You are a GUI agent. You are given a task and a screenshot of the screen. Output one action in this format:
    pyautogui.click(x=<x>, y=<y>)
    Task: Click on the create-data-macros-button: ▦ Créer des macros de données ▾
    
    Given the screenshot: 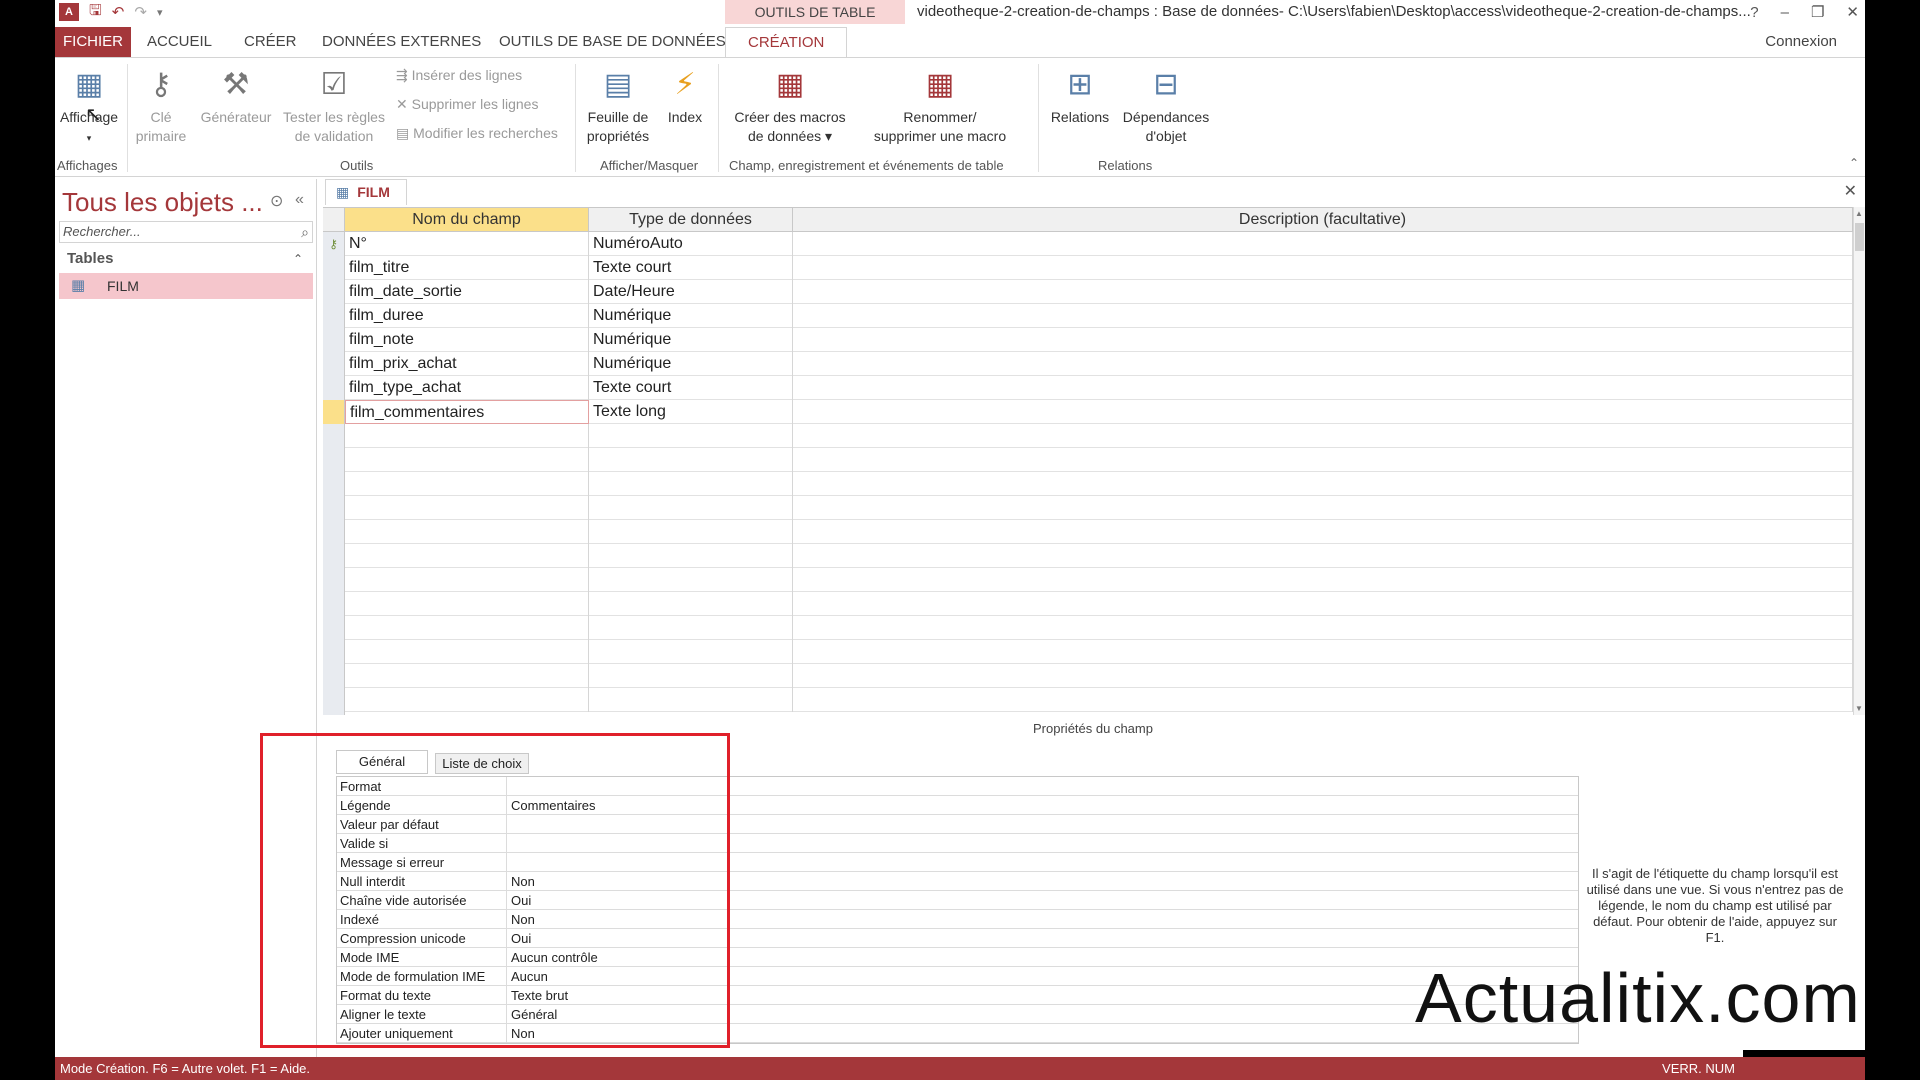 What is the action you would take?
    pyautogui.click(x=790, y=106)
    